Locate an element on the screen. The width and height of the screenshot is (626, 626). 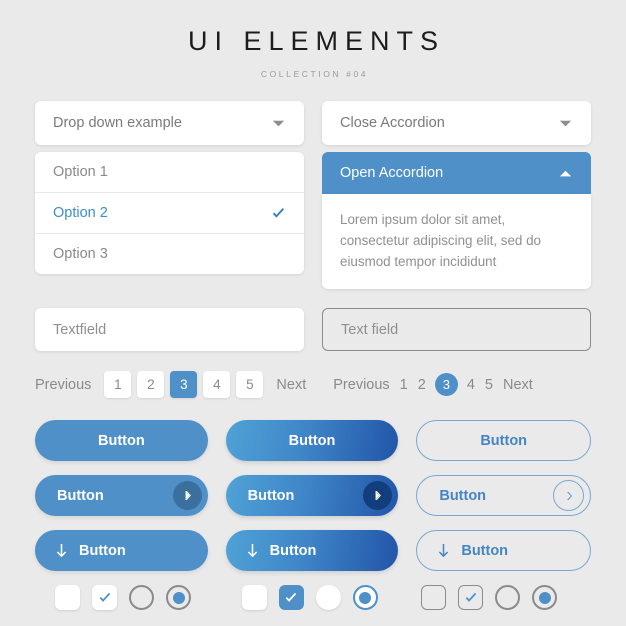
toggle-row is located at coordinates (313, 597).